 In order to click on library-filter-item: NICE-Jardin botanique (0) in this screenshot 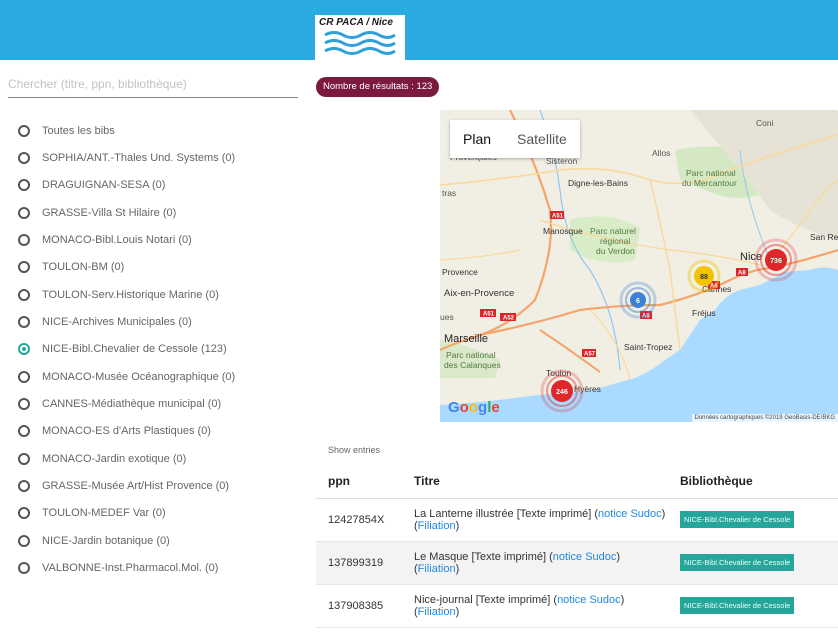, I will do `click(163, 540)`.